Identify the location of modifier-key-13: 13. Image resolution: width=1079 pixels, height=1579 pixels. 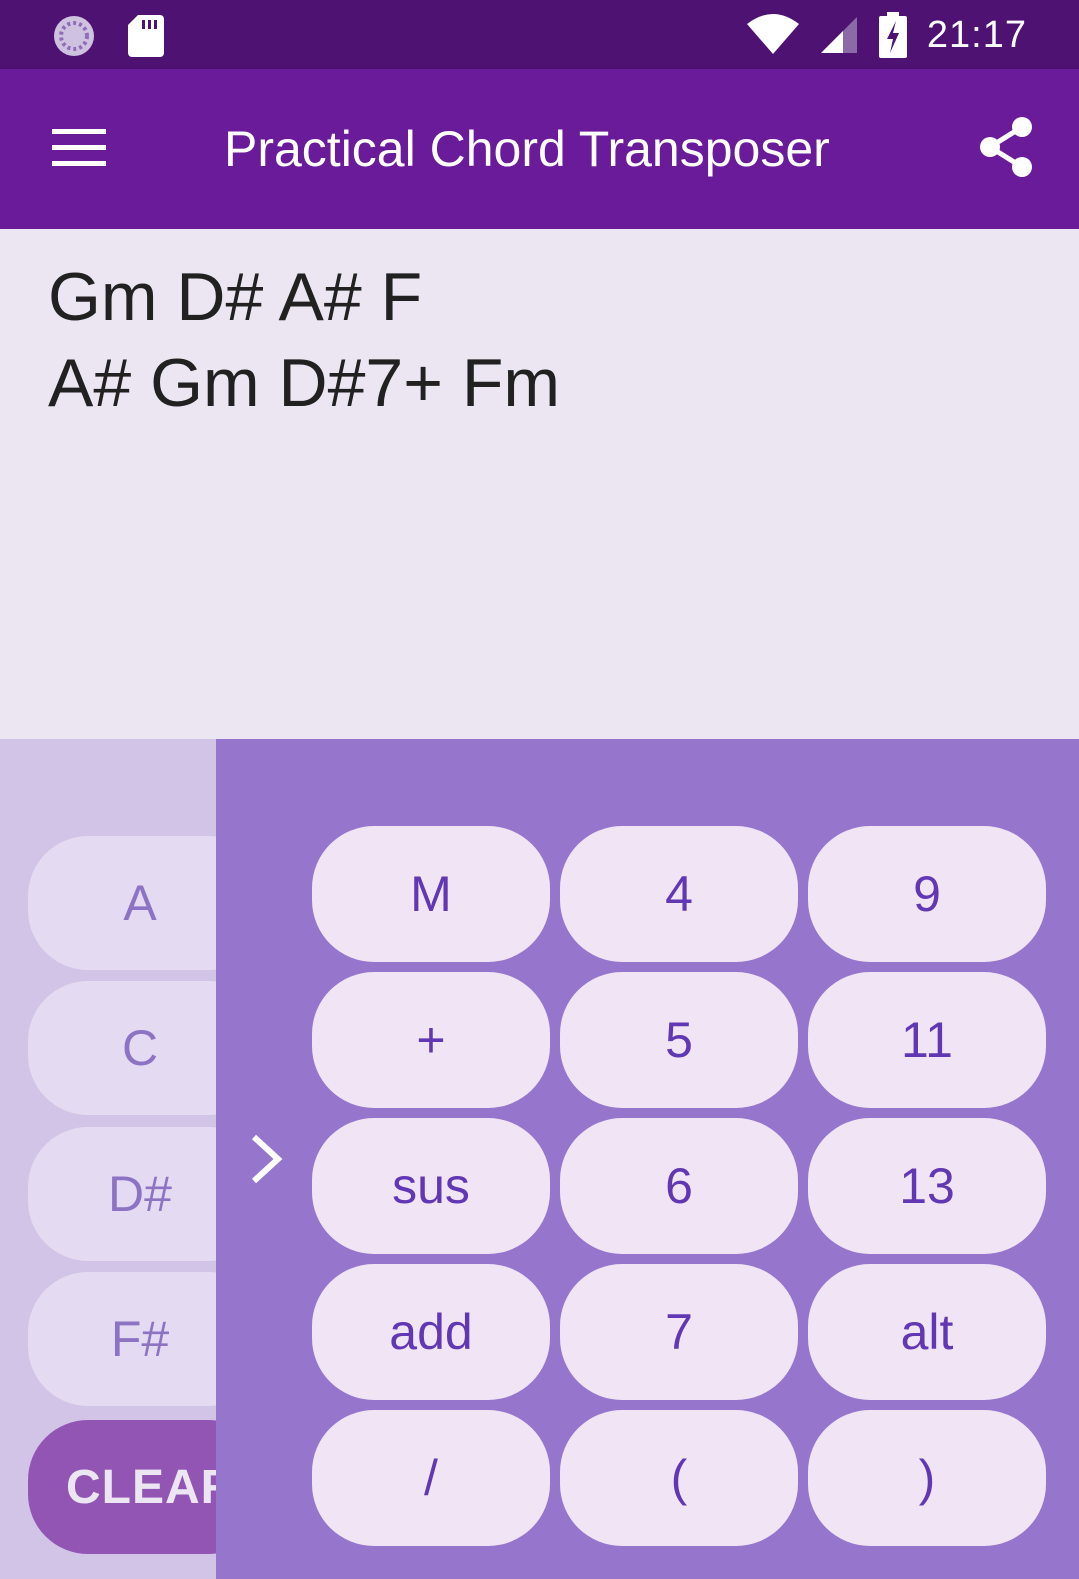
(927, 1186).